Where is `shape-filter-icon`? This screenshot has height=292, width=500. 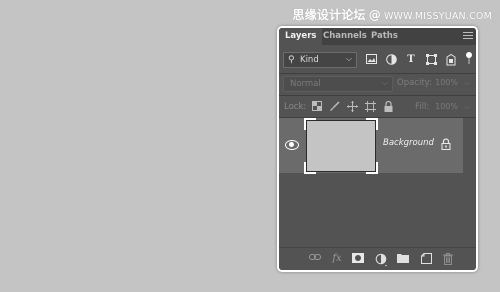 shape-filter-icon is located at coordinates (431, 60).